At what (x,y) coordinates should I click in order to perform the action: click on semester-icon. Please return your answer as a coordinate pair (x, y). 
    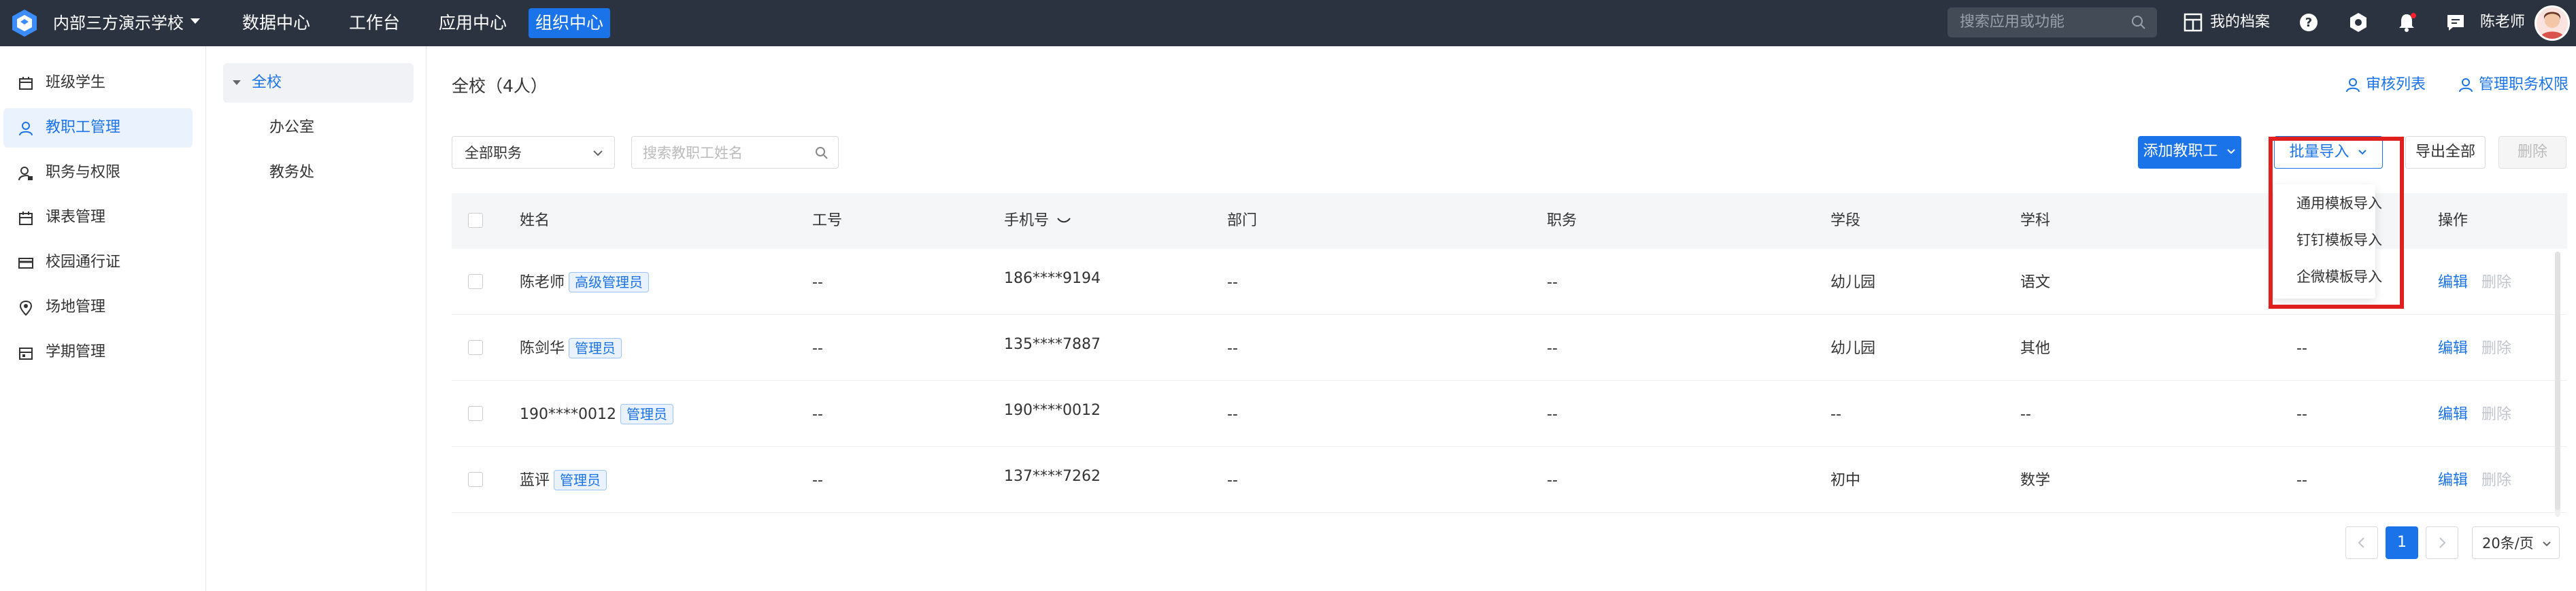
    Looking at the image, I should click on (26, 354).